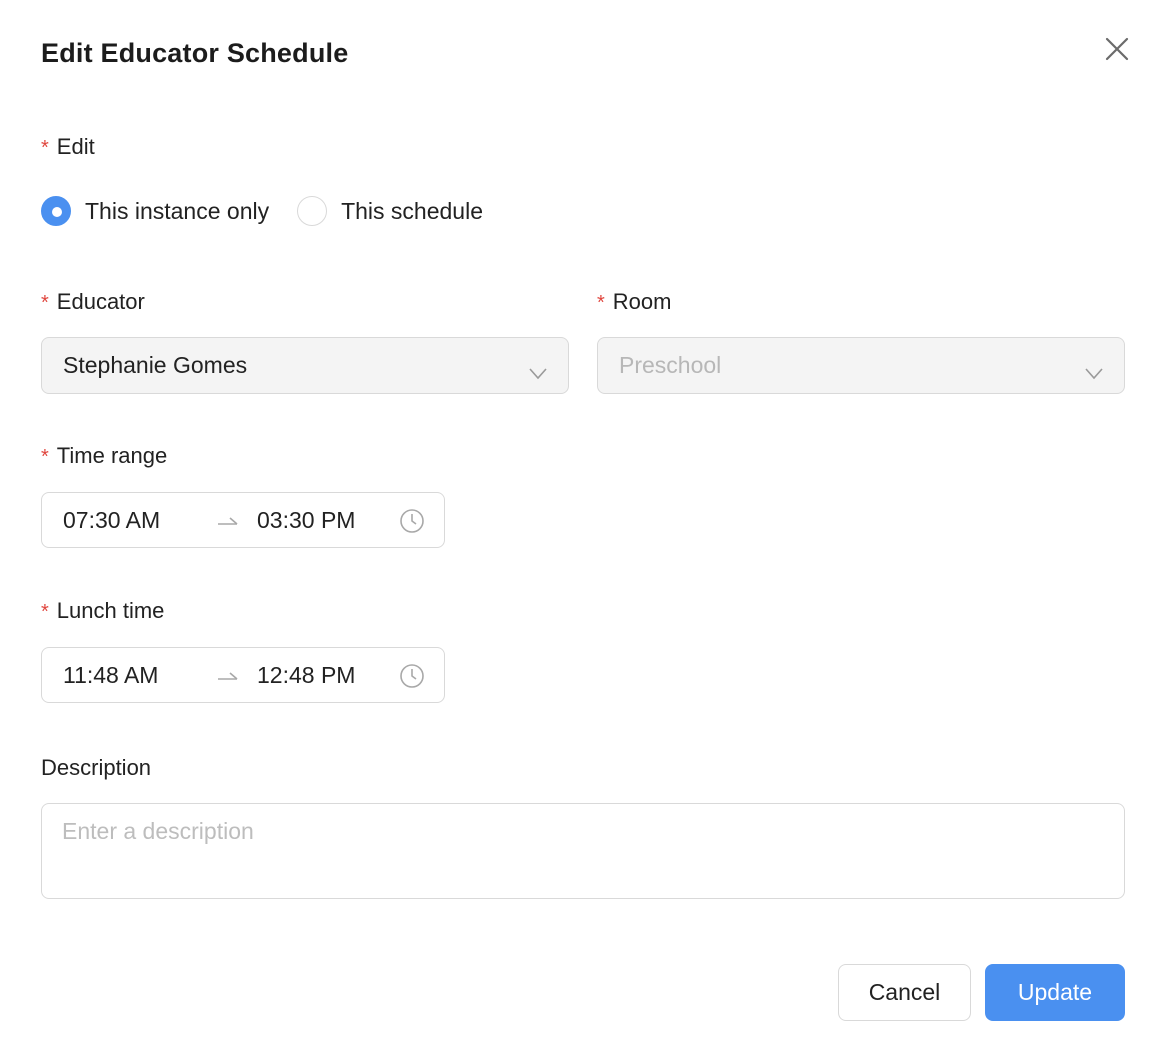  Describe the element at coordinates (1055, 992) in the screenshot. I see `update-button: Update` at that location.